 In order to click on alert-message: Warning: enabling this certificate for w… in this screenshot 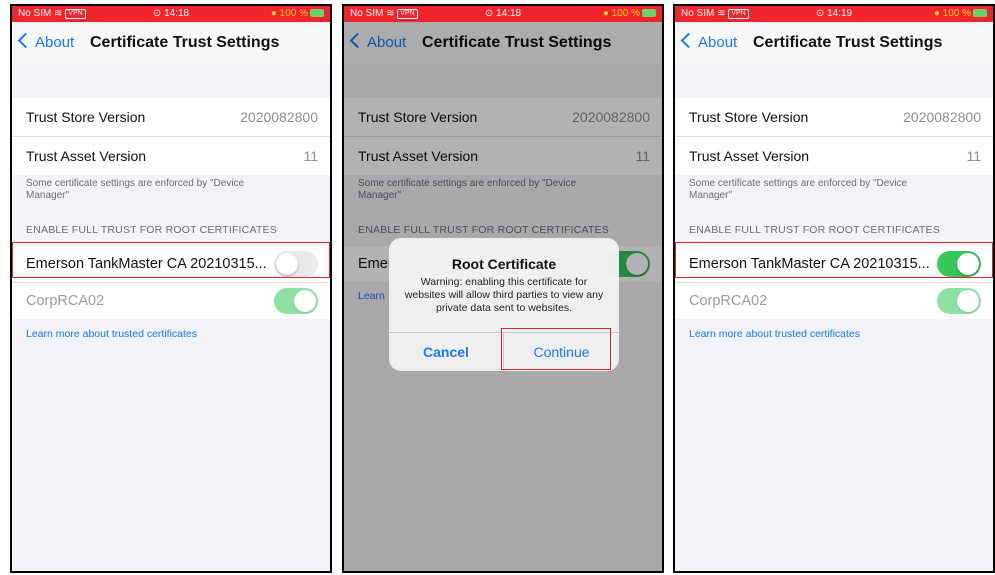, I will do `click(504, 295)`.